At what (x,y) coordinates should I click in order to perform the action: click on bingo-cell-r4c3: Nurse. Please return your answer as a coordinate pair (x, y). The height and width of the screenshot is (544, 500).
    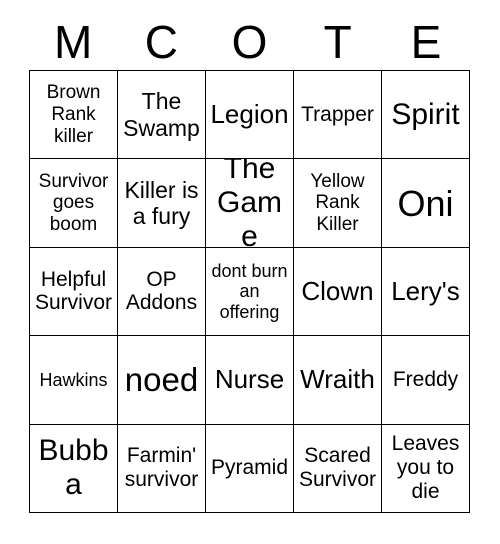
    Looking at the image, I should click on (250, 380).